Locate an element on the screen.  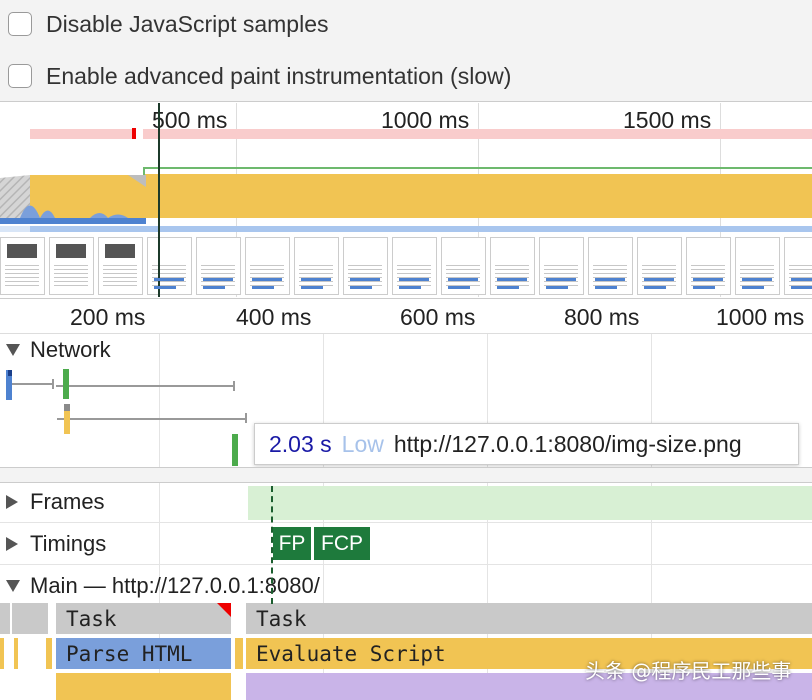
tooltip-duration: 2.03 s is located at coordinates (300, 443).